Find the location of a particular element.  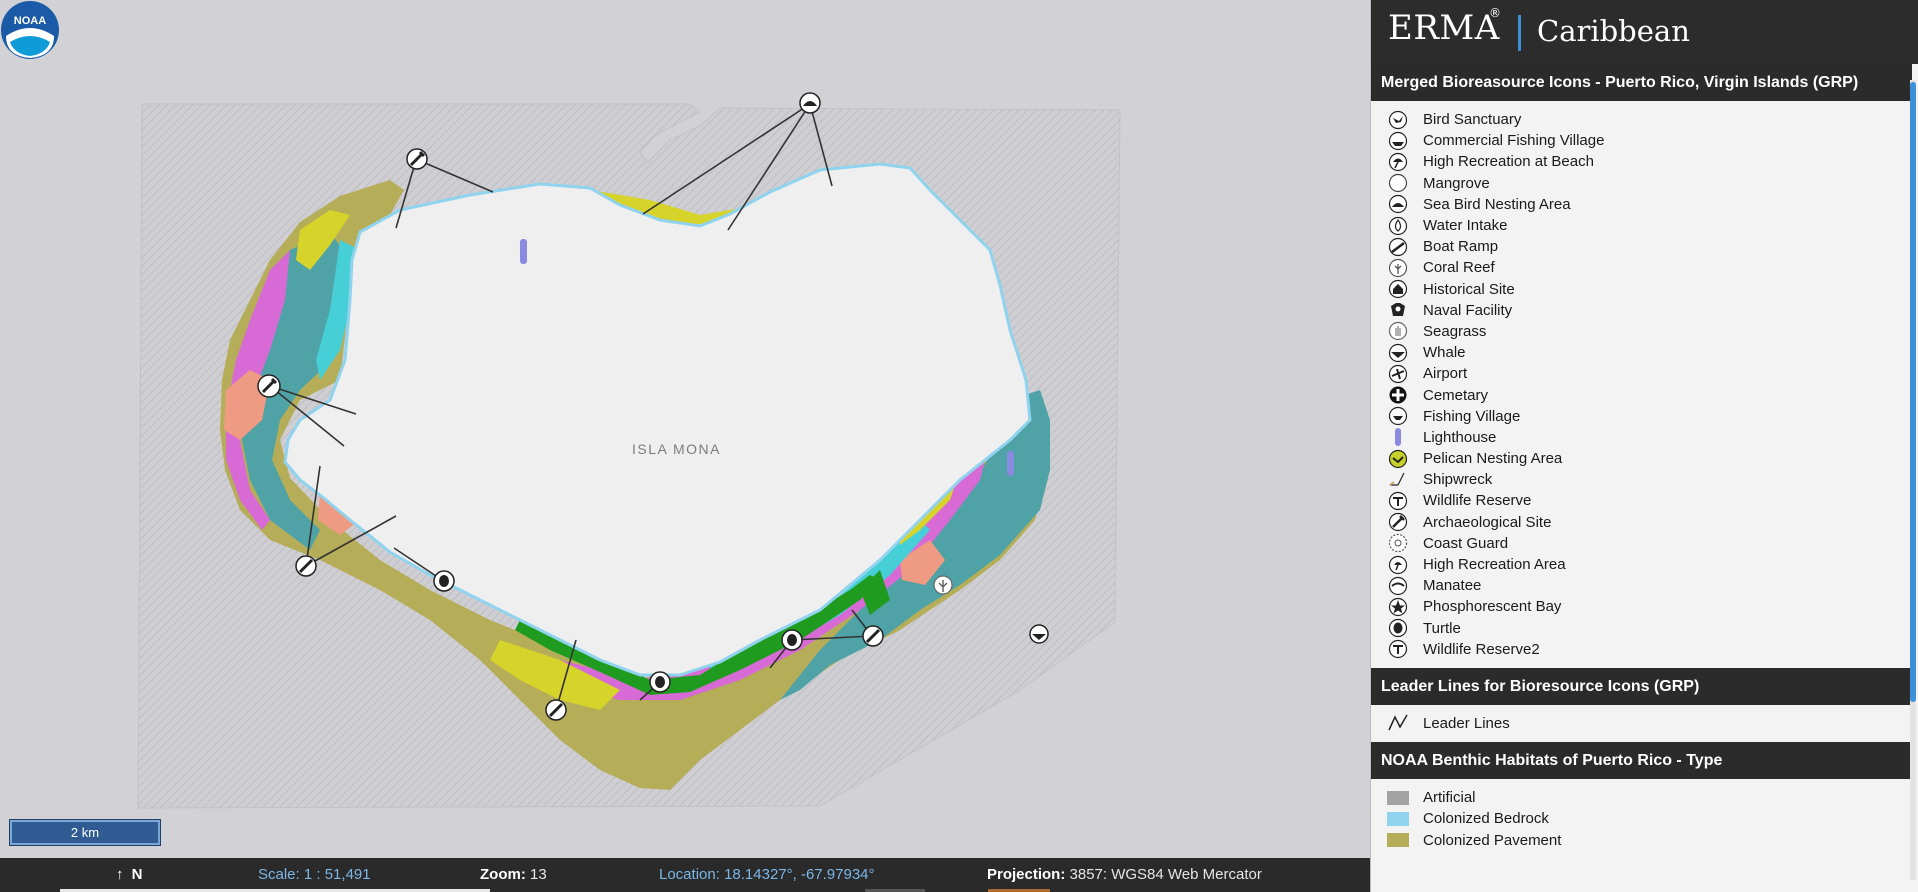

benthic-legend-item: Colonized Pavement is located at coordinates (1652, 839).